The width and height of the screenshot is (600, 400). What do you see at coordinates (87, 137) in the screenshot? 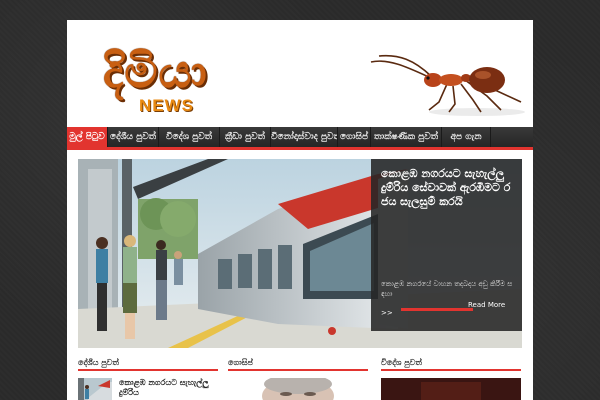
I see `nav-item-home: මුල් පිටුව` at bounding box center [87, 137].